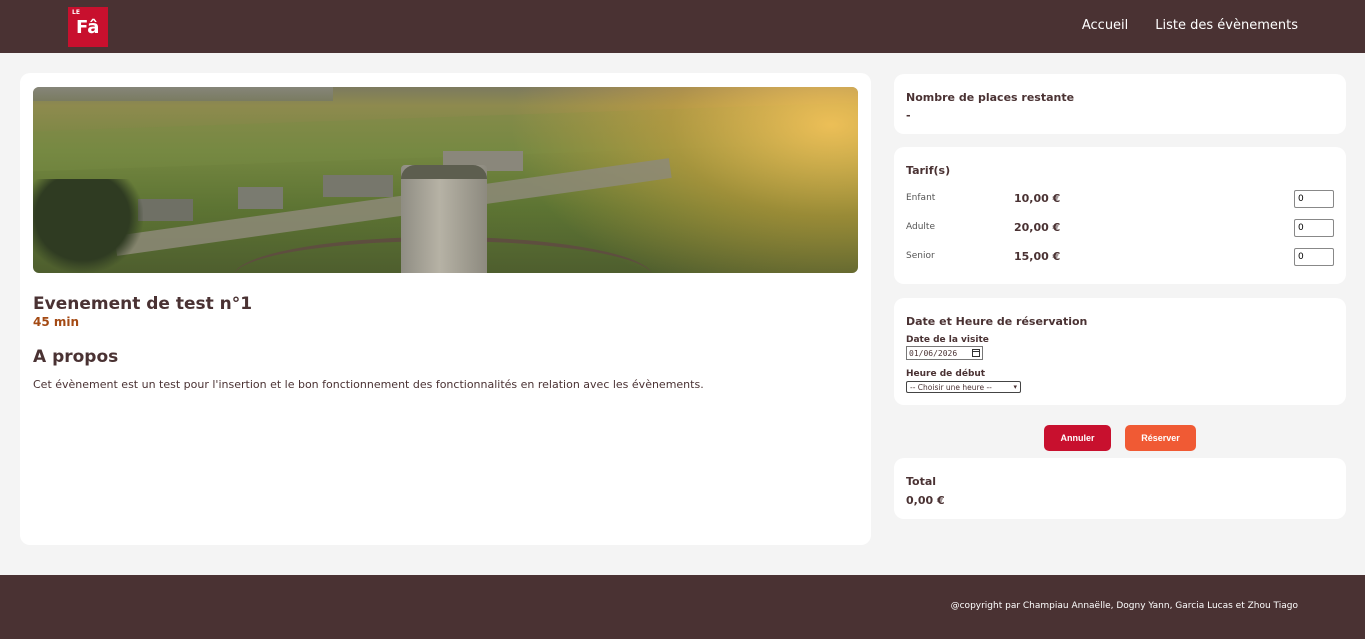  Describe the element at coordinates (908, 115) in the screenshot. I see `remaining-places-value: -` at that location.